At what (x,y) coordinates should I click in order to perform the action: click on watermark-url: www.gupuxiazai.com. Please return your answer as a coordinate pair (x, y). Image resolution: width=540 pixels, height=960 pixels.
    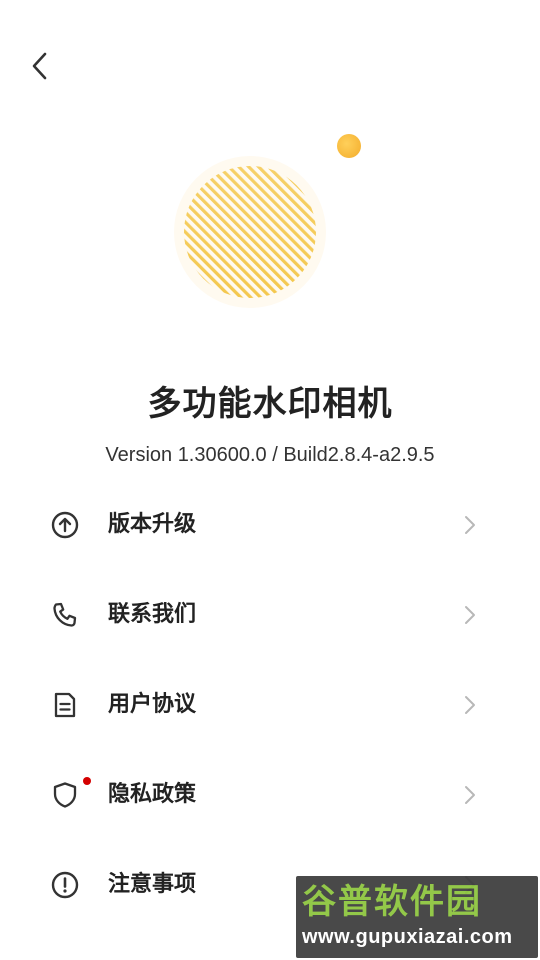
    Looking at the image, I should click on (407, 937).